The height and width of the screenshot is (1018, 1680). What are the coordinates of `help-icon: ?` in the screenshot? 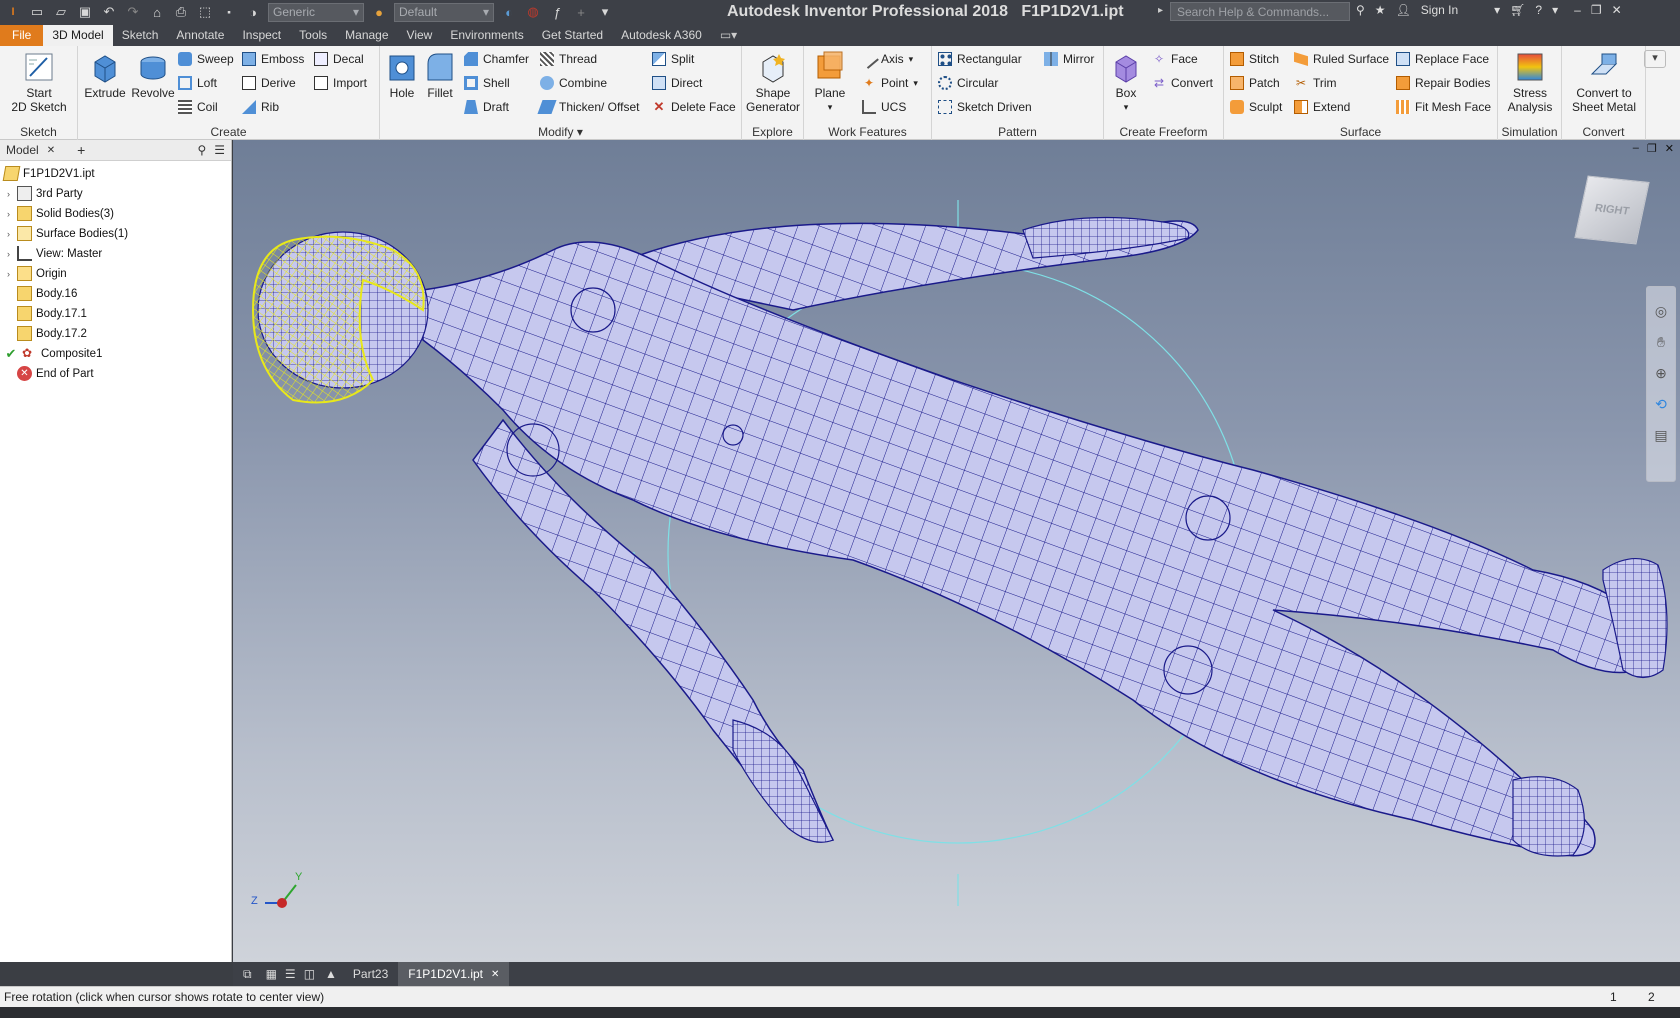 It's located at (1538, 10).